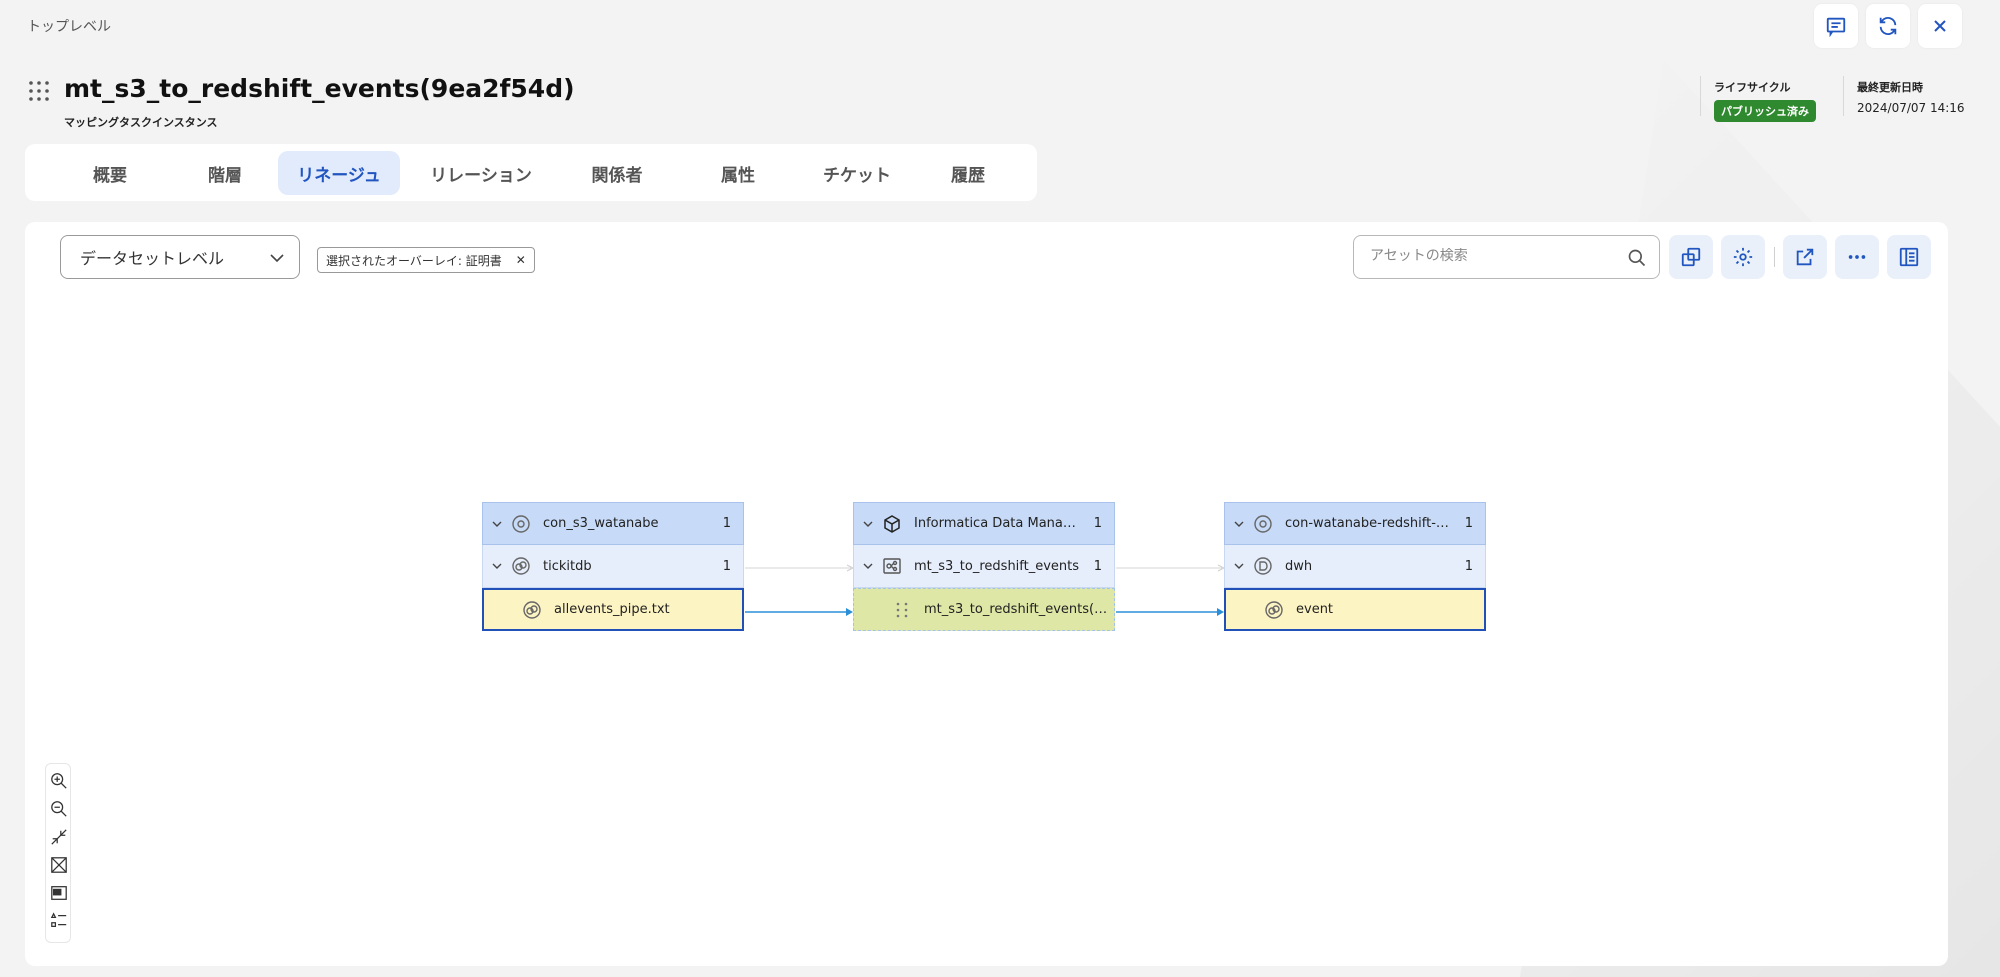 The height and width of the screenshot is (977, 2000). I want to click on node-leaf: allevents_pipe.txt, so click(613, 609).